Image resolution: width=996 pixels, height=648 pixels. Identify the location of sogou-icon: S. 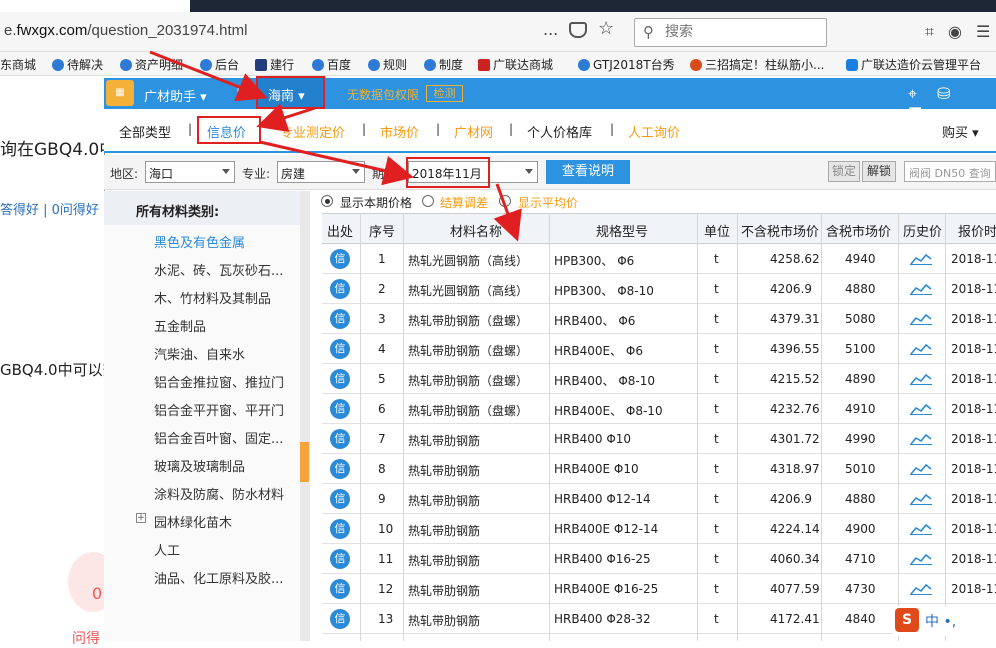
(907, 620).